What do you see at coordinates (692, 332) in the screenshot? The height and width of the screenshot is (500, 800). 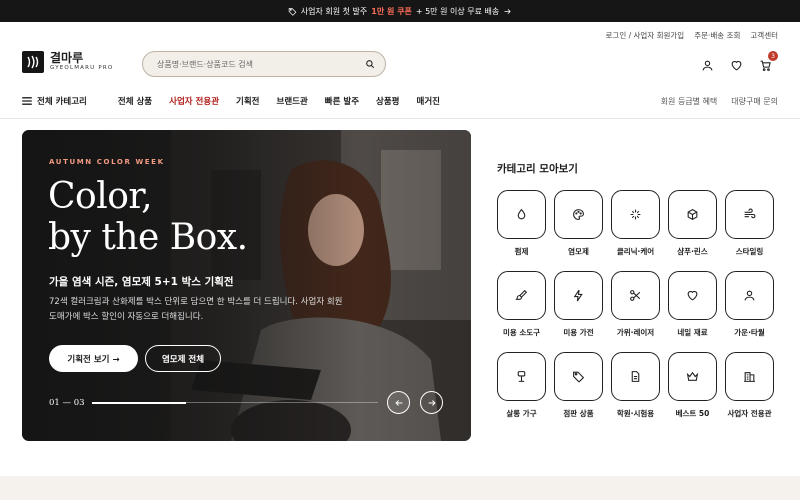 I see `category-label: 네일 재료` at bounding box center [692, 332].